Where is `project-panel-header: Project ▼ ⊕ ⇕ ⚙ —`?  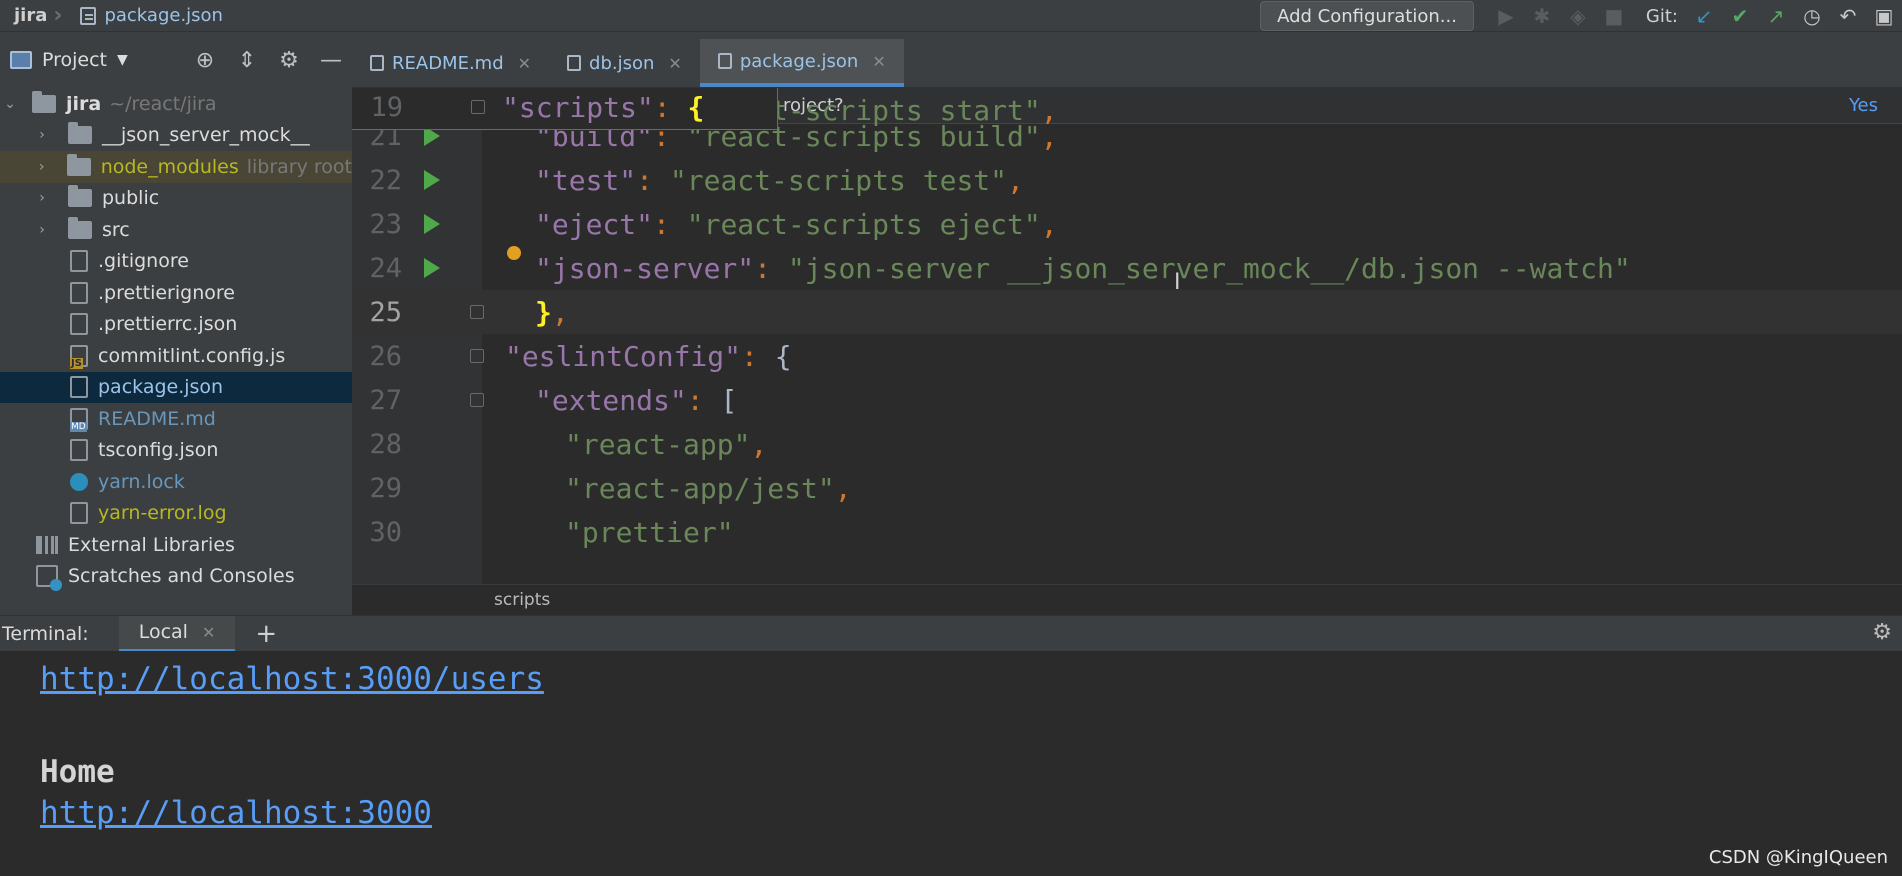 project-panel-header: Project ▼ ⊕ ⇕ ⚙ — is located at coordinates (176, 60).